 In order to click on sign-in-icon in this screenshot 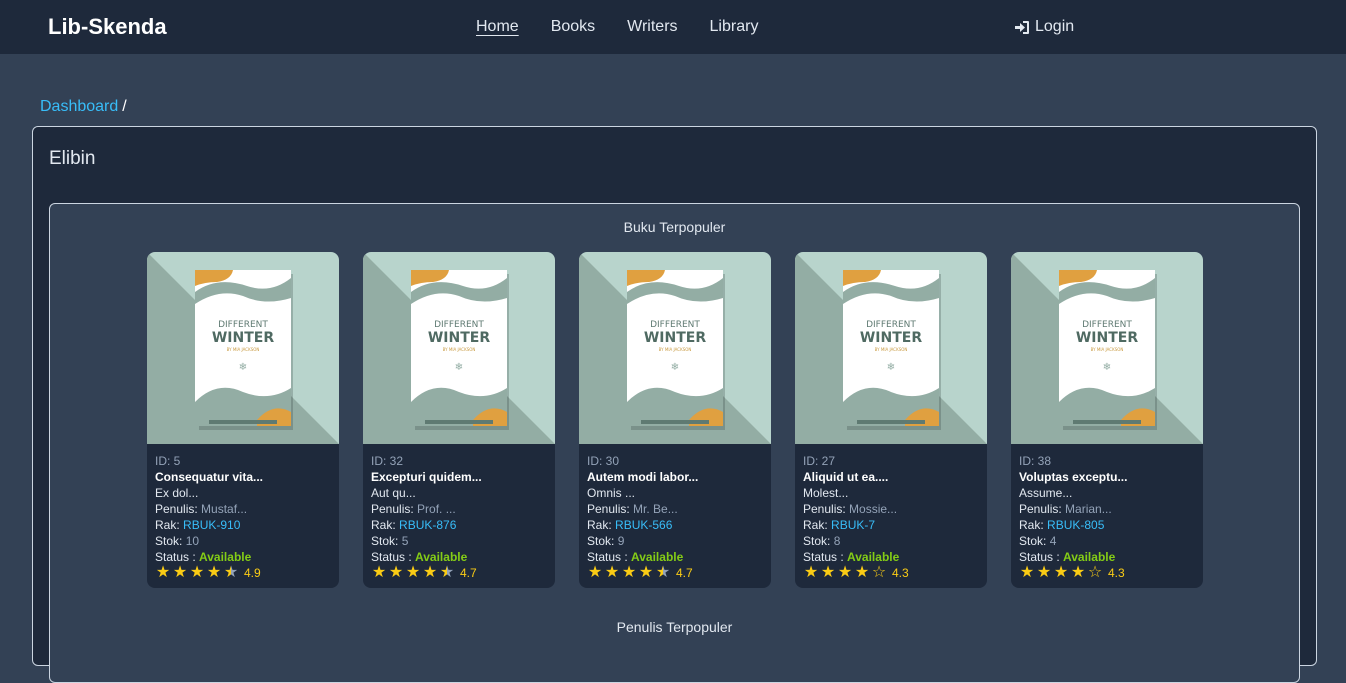, I will do `click(1022, 27)`.